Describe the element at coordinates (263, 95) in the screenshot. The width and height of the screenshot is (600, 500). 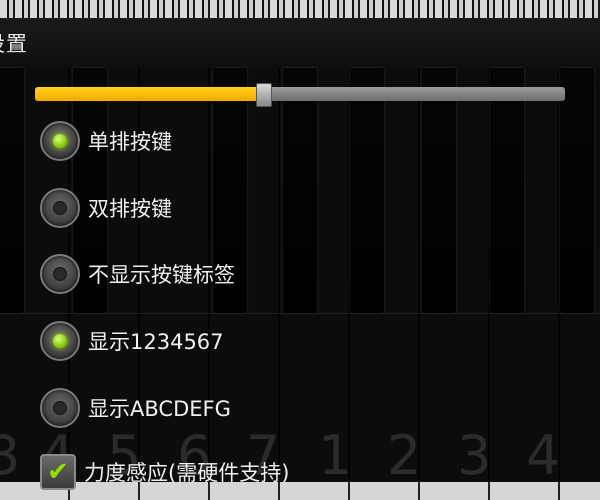
I see `slider-thumb` at that location.